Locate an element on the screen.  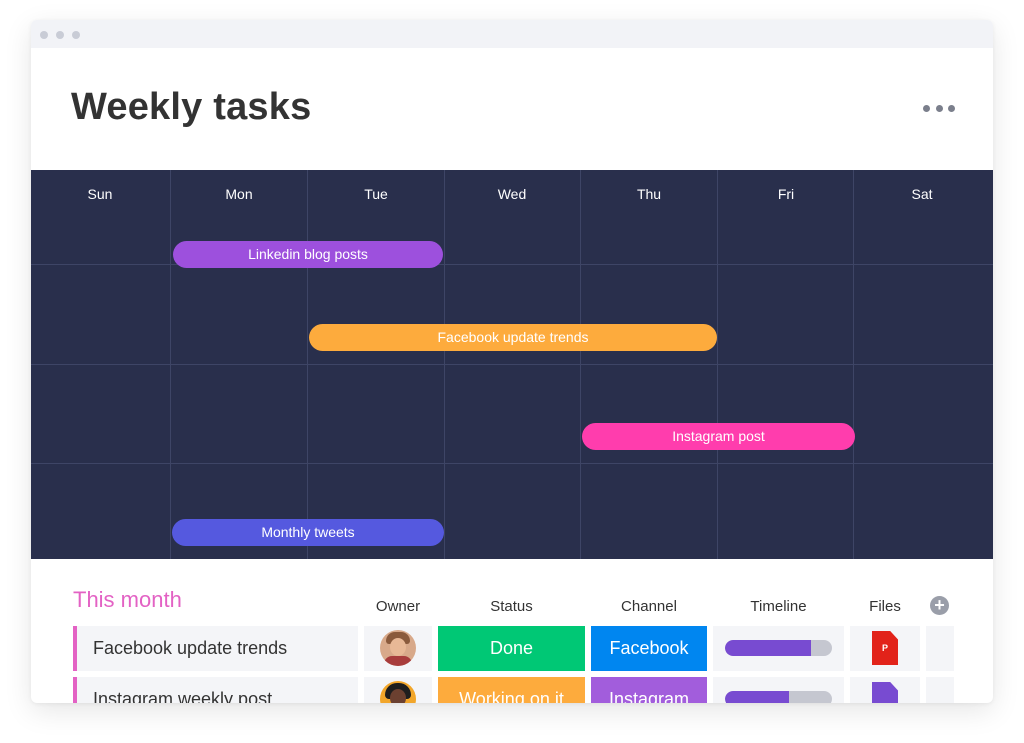
status-cell: Done is located at coordinates (511, 648).